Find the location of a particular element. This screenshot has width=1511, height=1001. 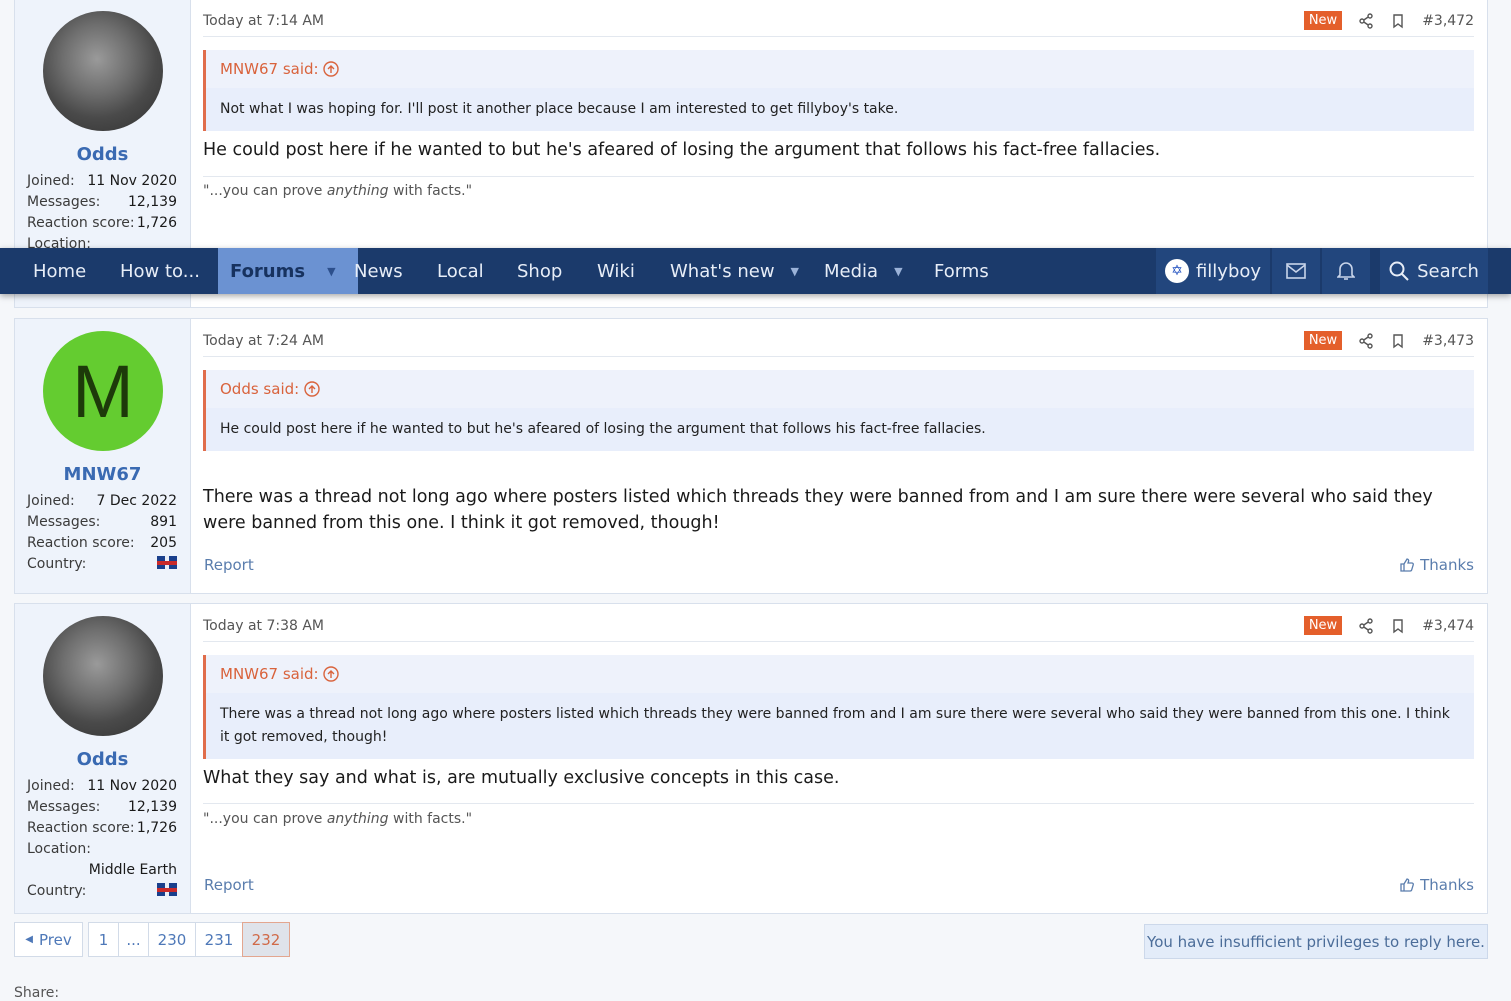

post-date: Today at 7:24 AM is located at coordinates (263, 341).